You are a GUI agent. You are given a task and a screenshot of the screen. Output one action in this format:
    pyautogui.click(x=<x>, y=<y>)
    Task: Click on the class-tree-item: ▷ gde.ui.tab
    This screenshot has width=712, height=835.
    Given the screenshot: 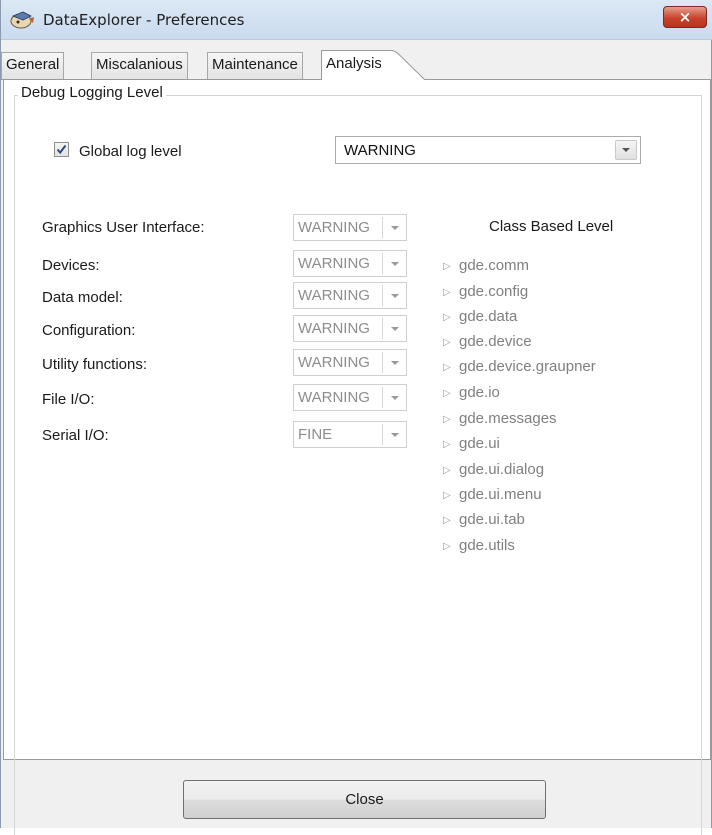 What is the action you would take?
    pyautogui.click(x=484, y=519)
    